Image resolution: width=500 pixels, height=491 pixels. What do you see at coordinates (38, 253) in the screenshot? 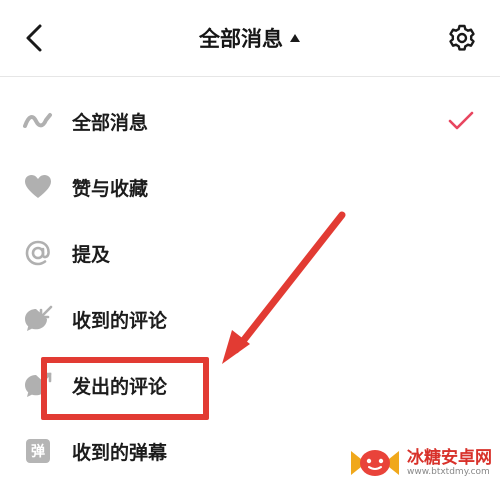
I see `at-sign-icon` at bounding box center [38, 253].